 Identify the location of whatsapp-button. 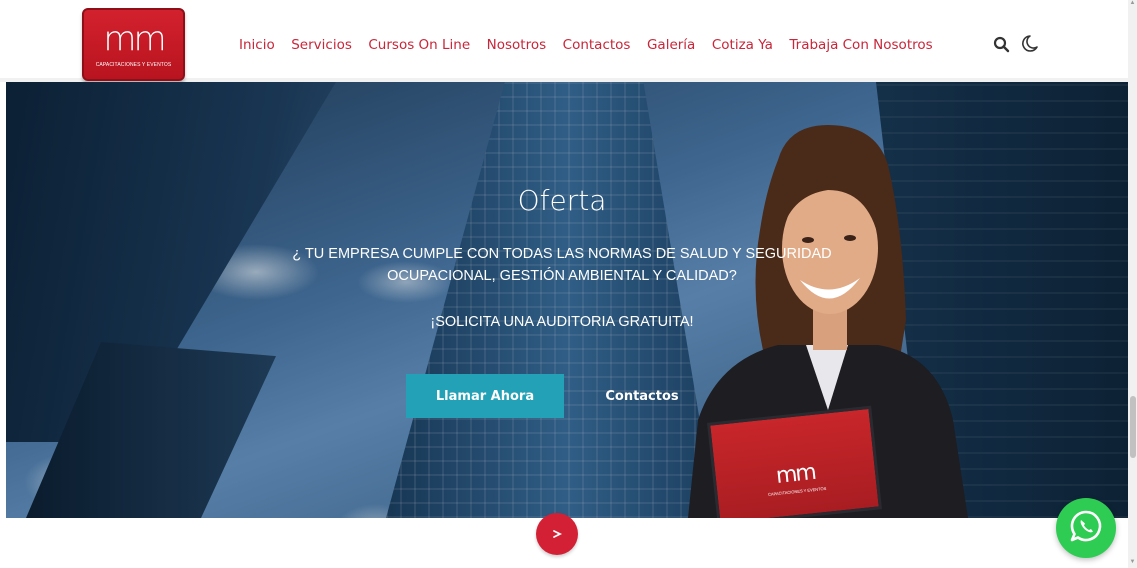
(1086, 528).